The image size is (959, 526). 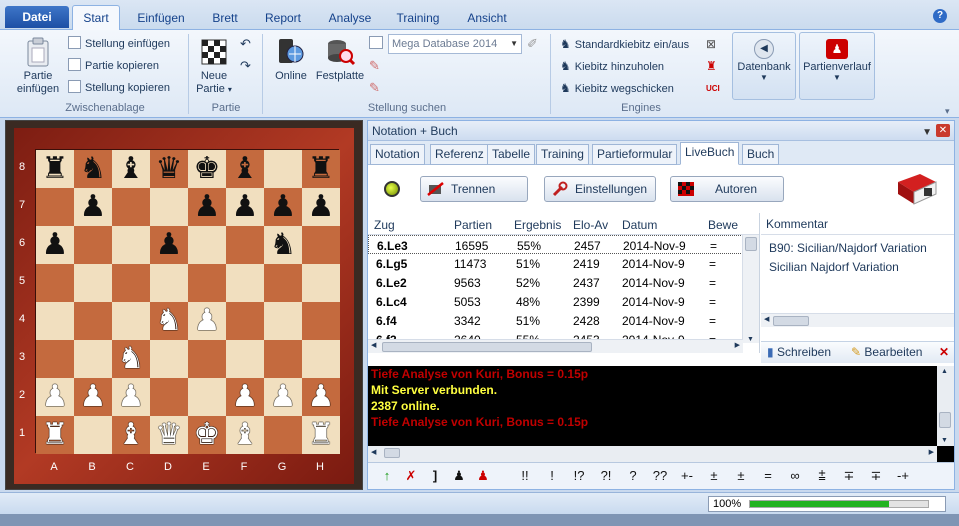 What do you see at coordinates (795, 475) in the screenshot?
I see `annotation-button: ∞` at bounding box center [795, 475].